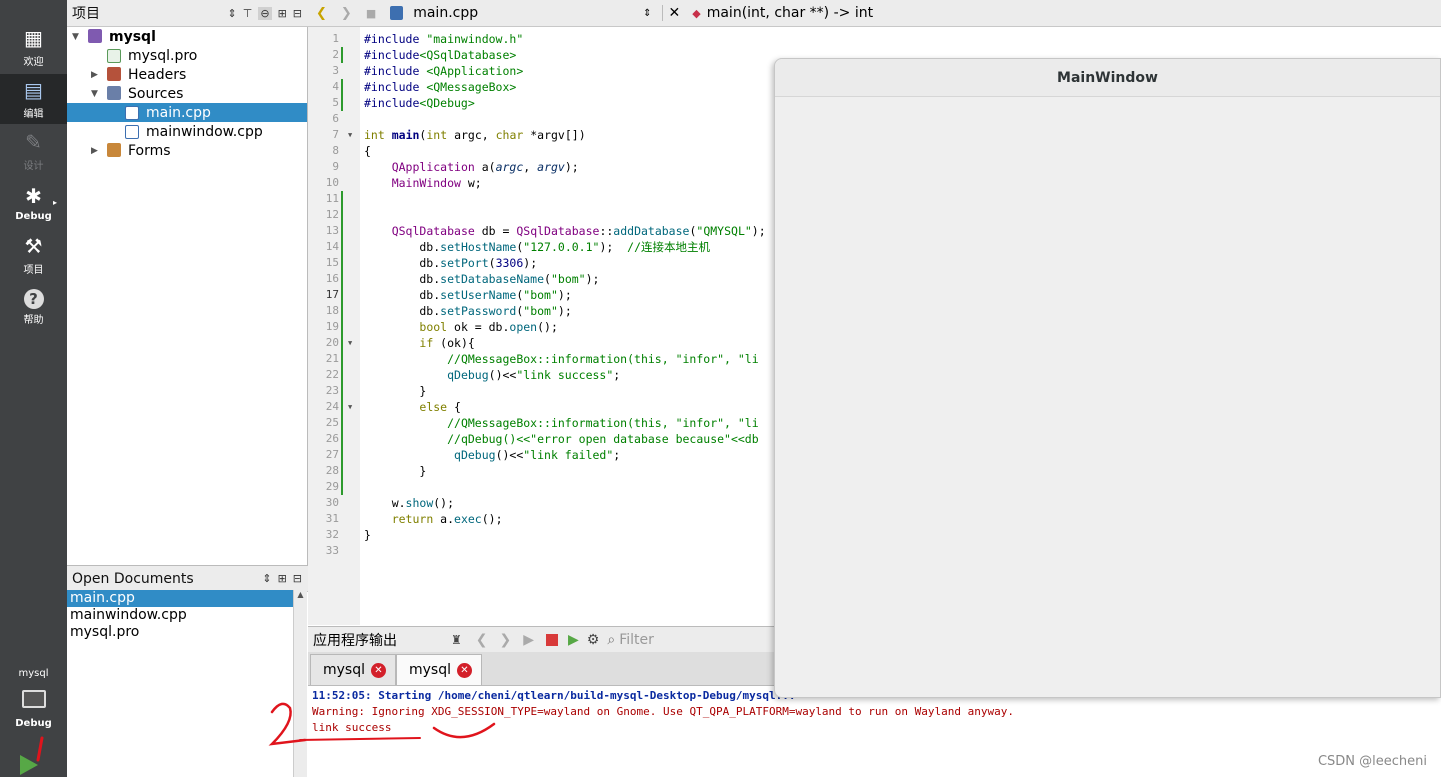  I want to click on tree-item-main-cpp: main.cpp, so click(187, 112).